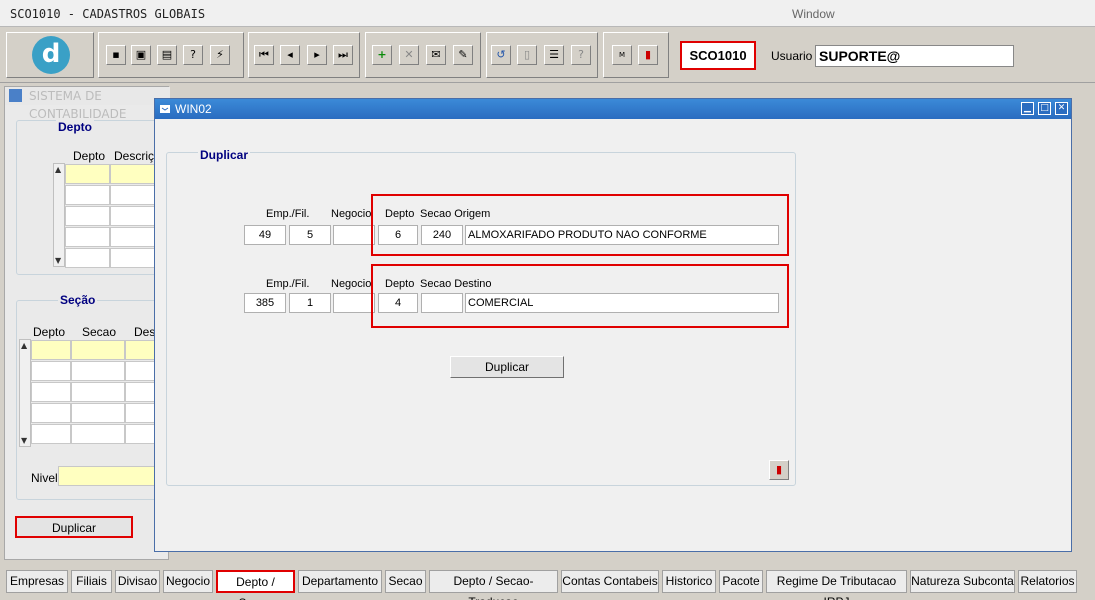 Image resolution: width=1095 pixels, height=600 pixels. Describe the element at coordinates (265, 303) in the screenshot. I see `empresa-destino-field: 385` at that location.